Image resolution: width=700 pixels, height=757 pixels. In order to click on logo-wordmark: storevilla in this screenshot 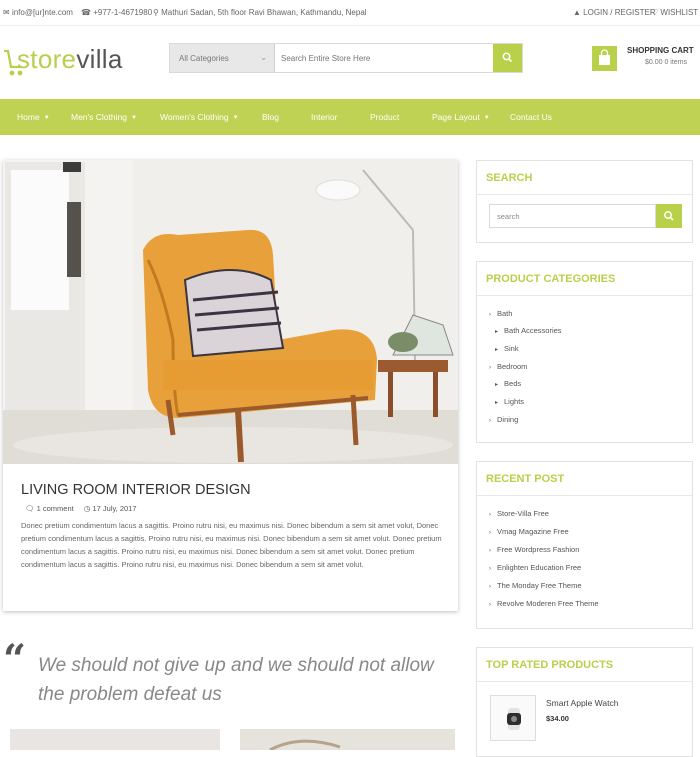, I will do `click(70, 59)`.